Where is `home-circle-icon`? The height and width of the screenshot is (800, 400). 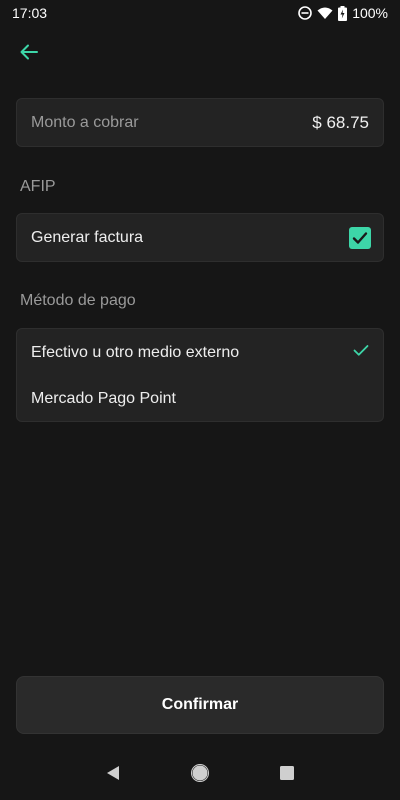
home-circle-icon is located at coordinates (199, 775).